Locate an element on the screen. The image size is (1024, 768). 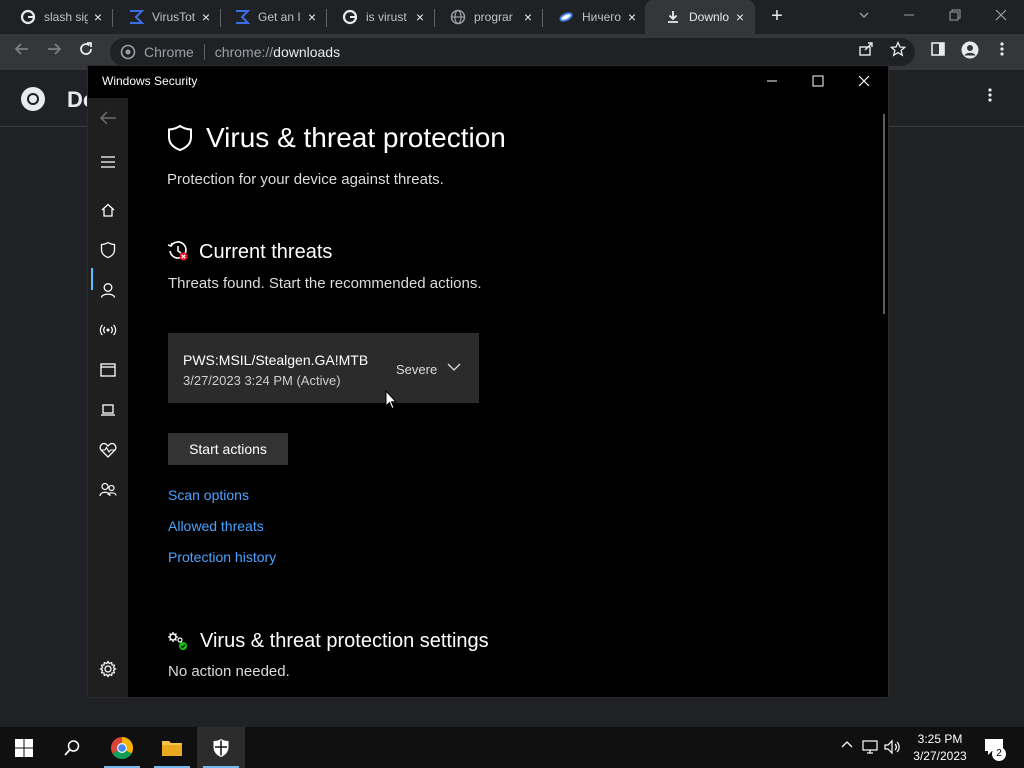
mouse-cursor-icon is located at coordinates (391, 399).